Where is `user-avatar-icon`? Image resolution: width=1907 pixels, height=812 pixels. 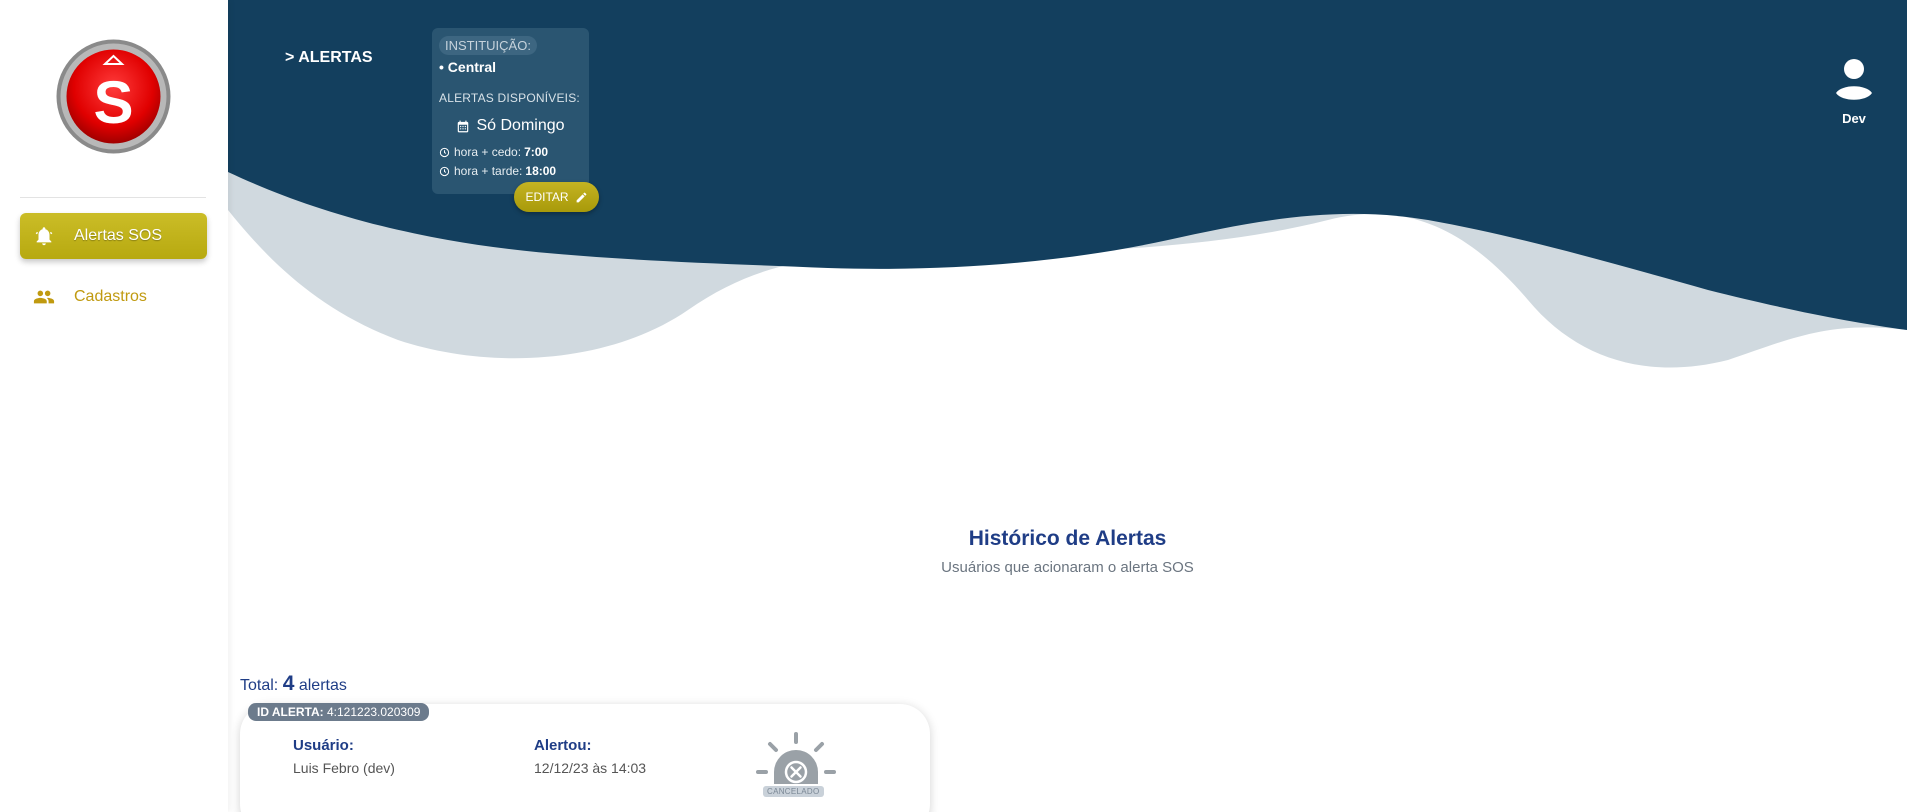 user-avatar-icon is located at coordinates (1854, 79).